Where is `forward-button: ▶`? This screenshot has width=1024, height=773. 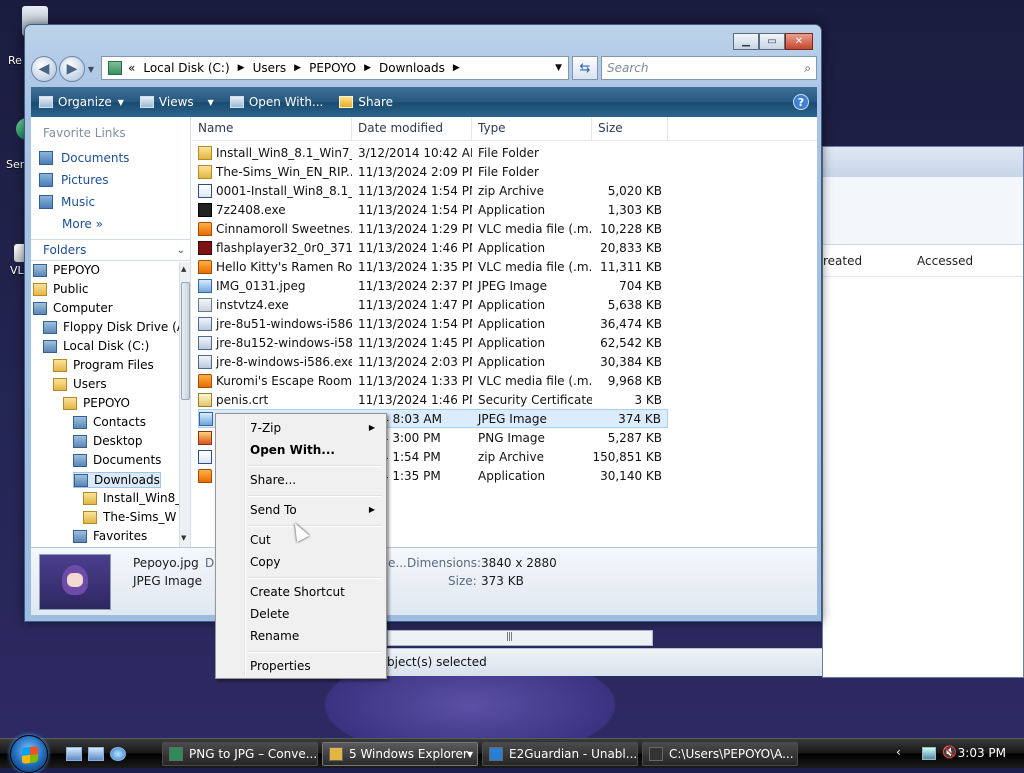
forward-button: ▶ is located at coordinates (72, 69).